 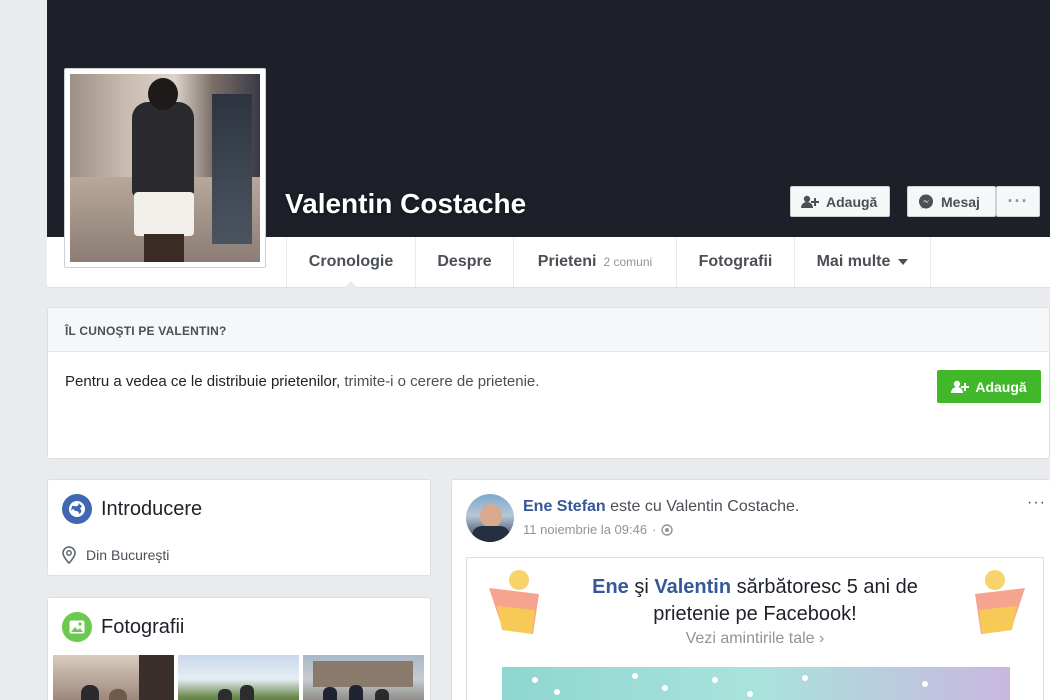 What do you see at coordinates (1001, 386) in the screenshot?
I see `add-friend-green-label: Adaugă` at bounding box center [1001, 386].